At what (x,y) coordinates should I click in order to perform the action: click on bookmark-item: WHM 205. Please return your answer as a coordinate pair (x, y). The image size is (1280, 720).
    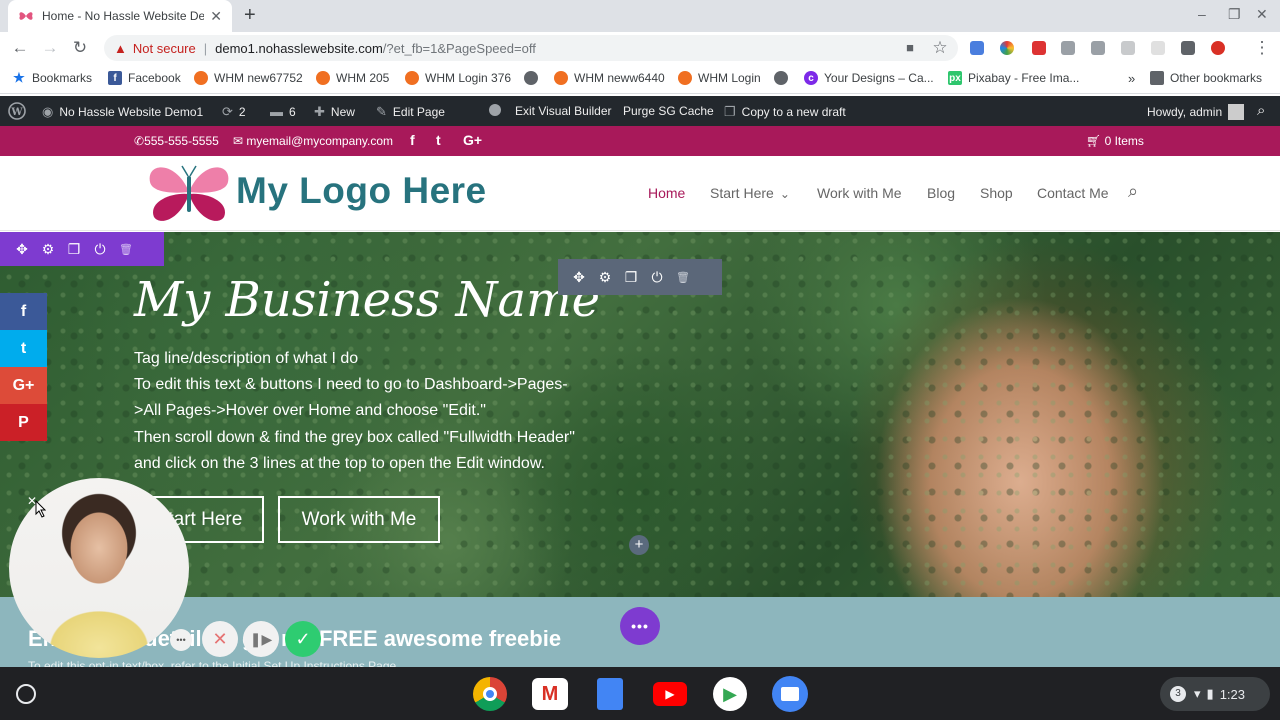
    Looking at the image, I should click on (352, 78).